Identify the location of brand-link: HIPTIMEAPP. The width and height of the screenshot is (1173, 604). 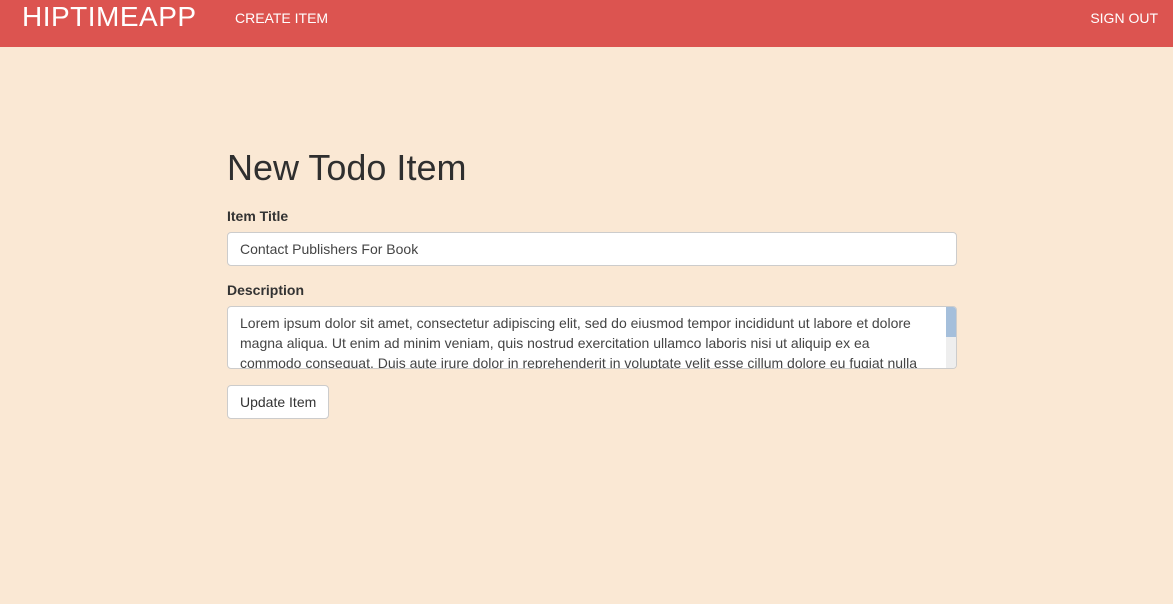
(109, 17).